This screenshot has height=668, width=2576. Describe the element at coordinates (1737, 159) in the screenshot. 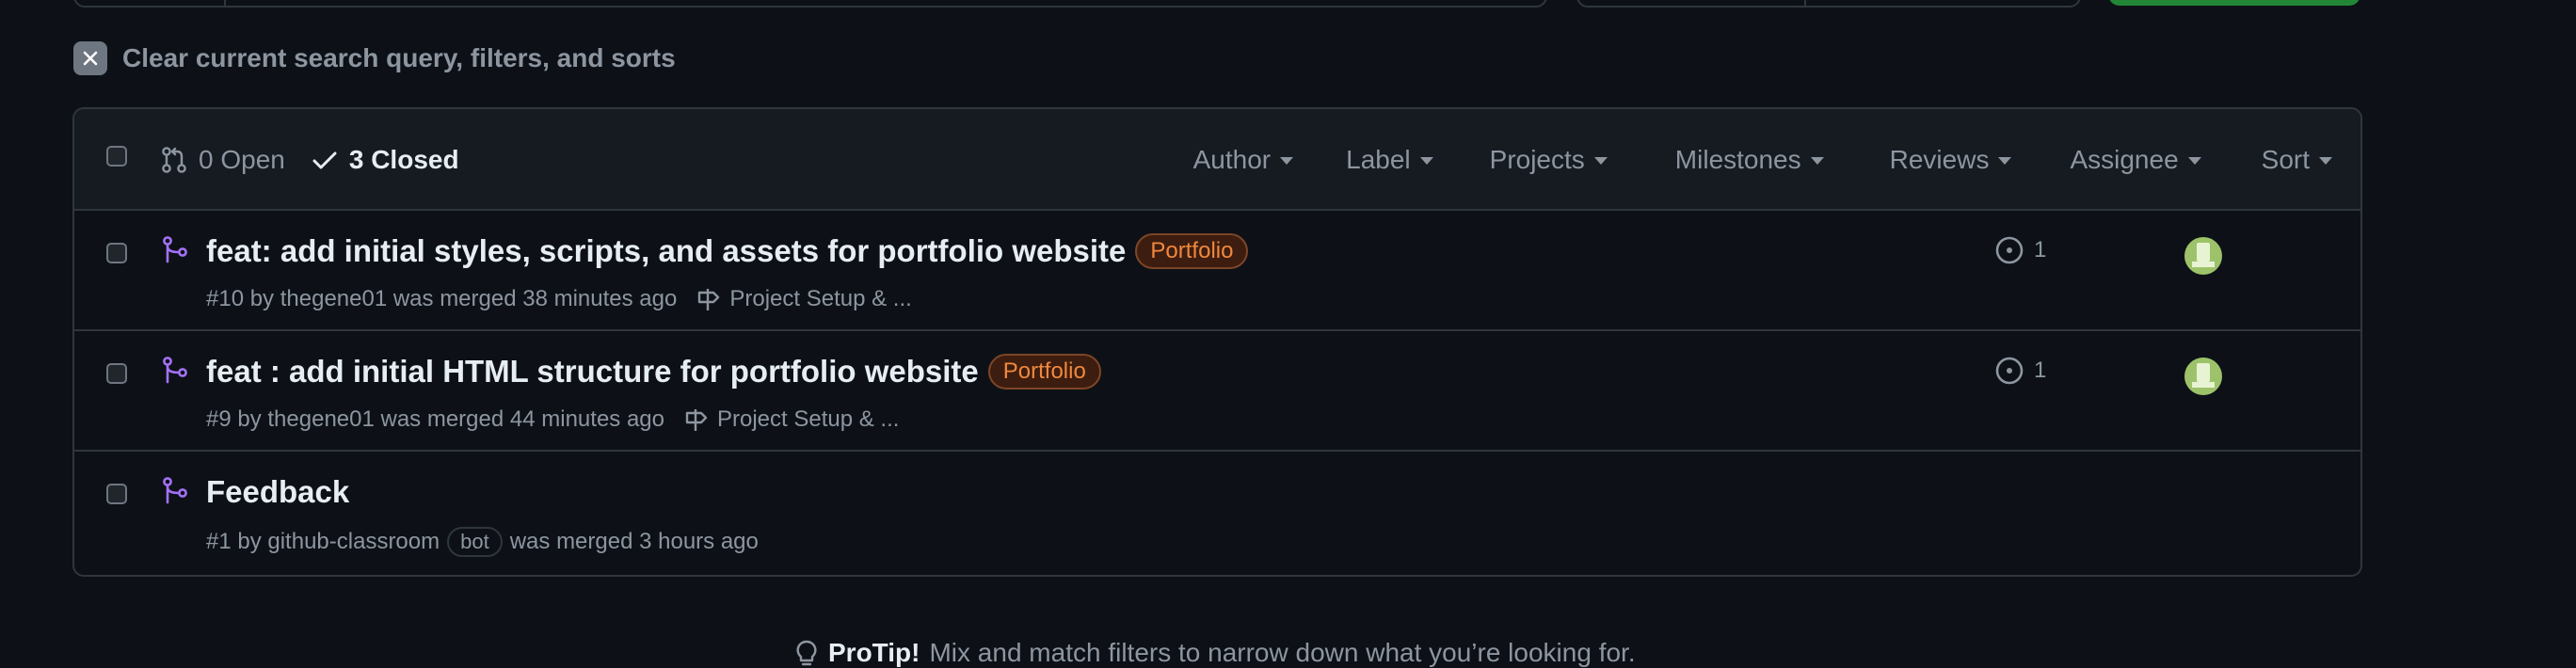

I see `milestones-filter-label: Milestones` at that location.